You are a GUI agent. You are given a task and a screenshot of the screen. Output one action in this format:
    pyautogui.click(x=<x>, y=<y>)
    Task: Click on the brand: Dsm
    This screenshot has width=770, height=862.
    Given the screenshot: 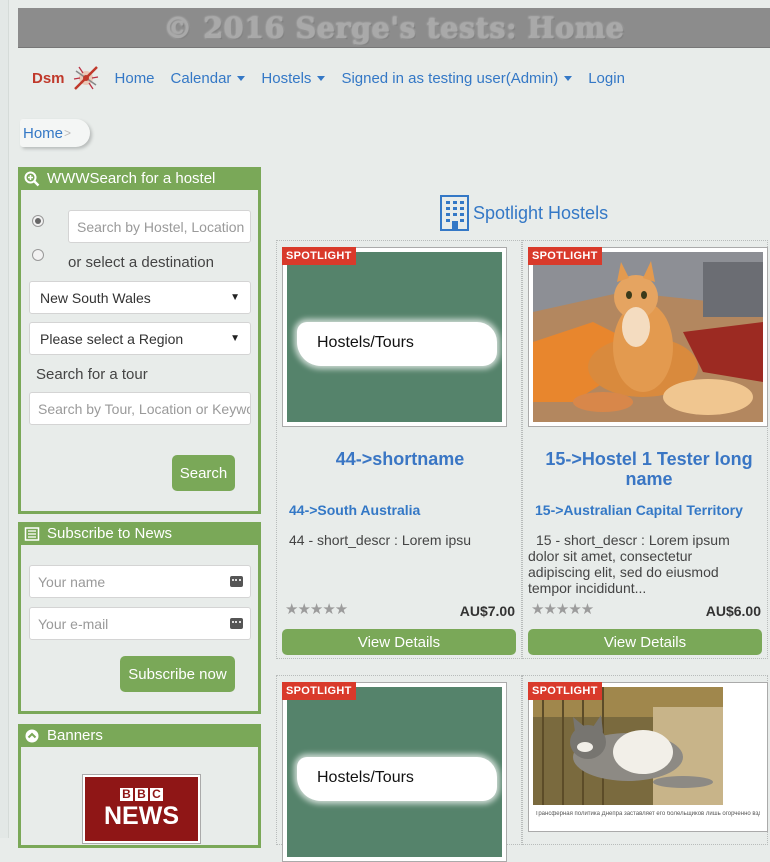 What is the action you would take?
    pyautogui.click(x=66, y=78)
    